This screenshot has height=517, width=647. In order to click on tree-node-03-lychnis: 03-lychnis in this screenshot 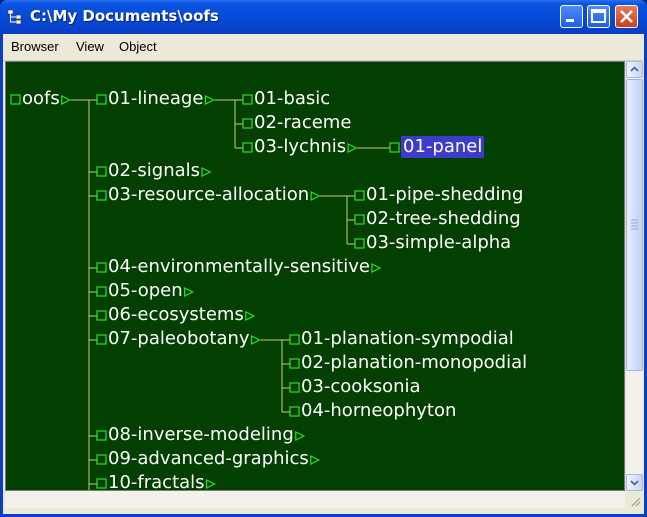, I will do `click(300, 147)`.